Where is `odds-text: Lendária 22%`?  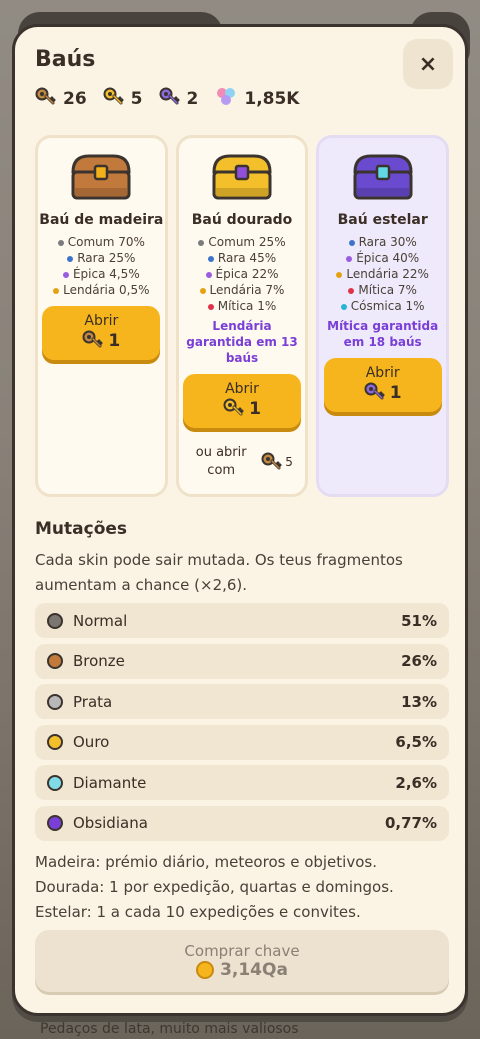
odds-text: Lendária 22% is located at coordinates (387, 274).